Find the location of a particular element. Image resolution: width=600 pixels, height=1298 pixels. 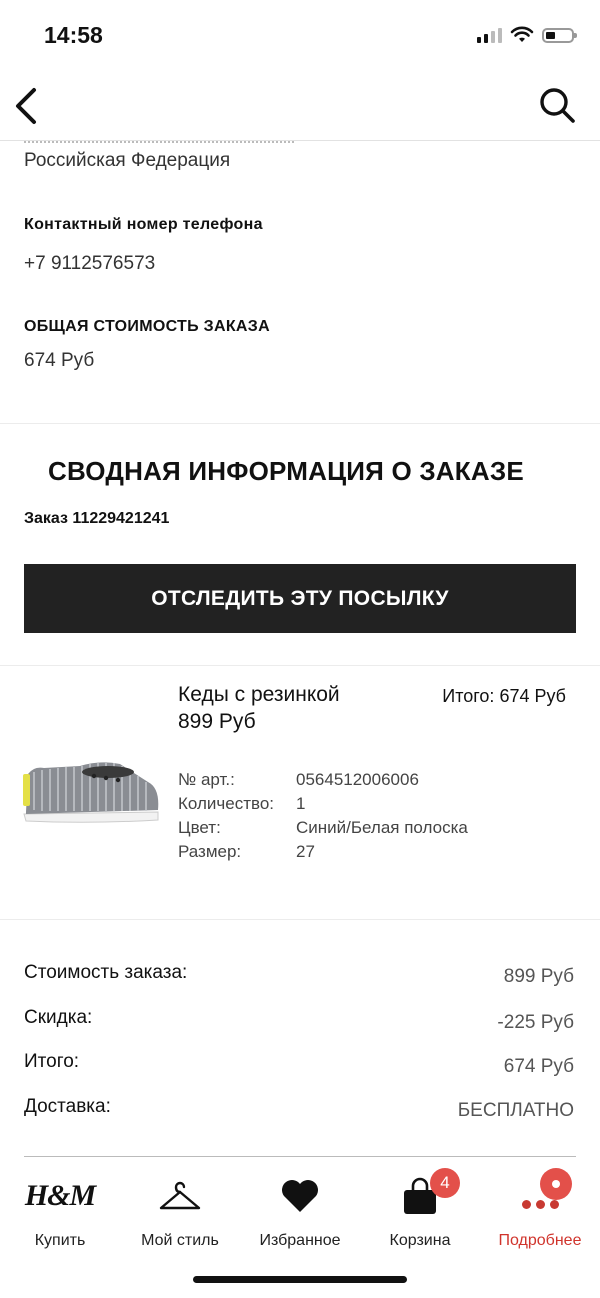

track-package-button: ОТСЛЕДИТЬ ЭТУ ПОСЫЛКУ is located at coordinates (300, 598).